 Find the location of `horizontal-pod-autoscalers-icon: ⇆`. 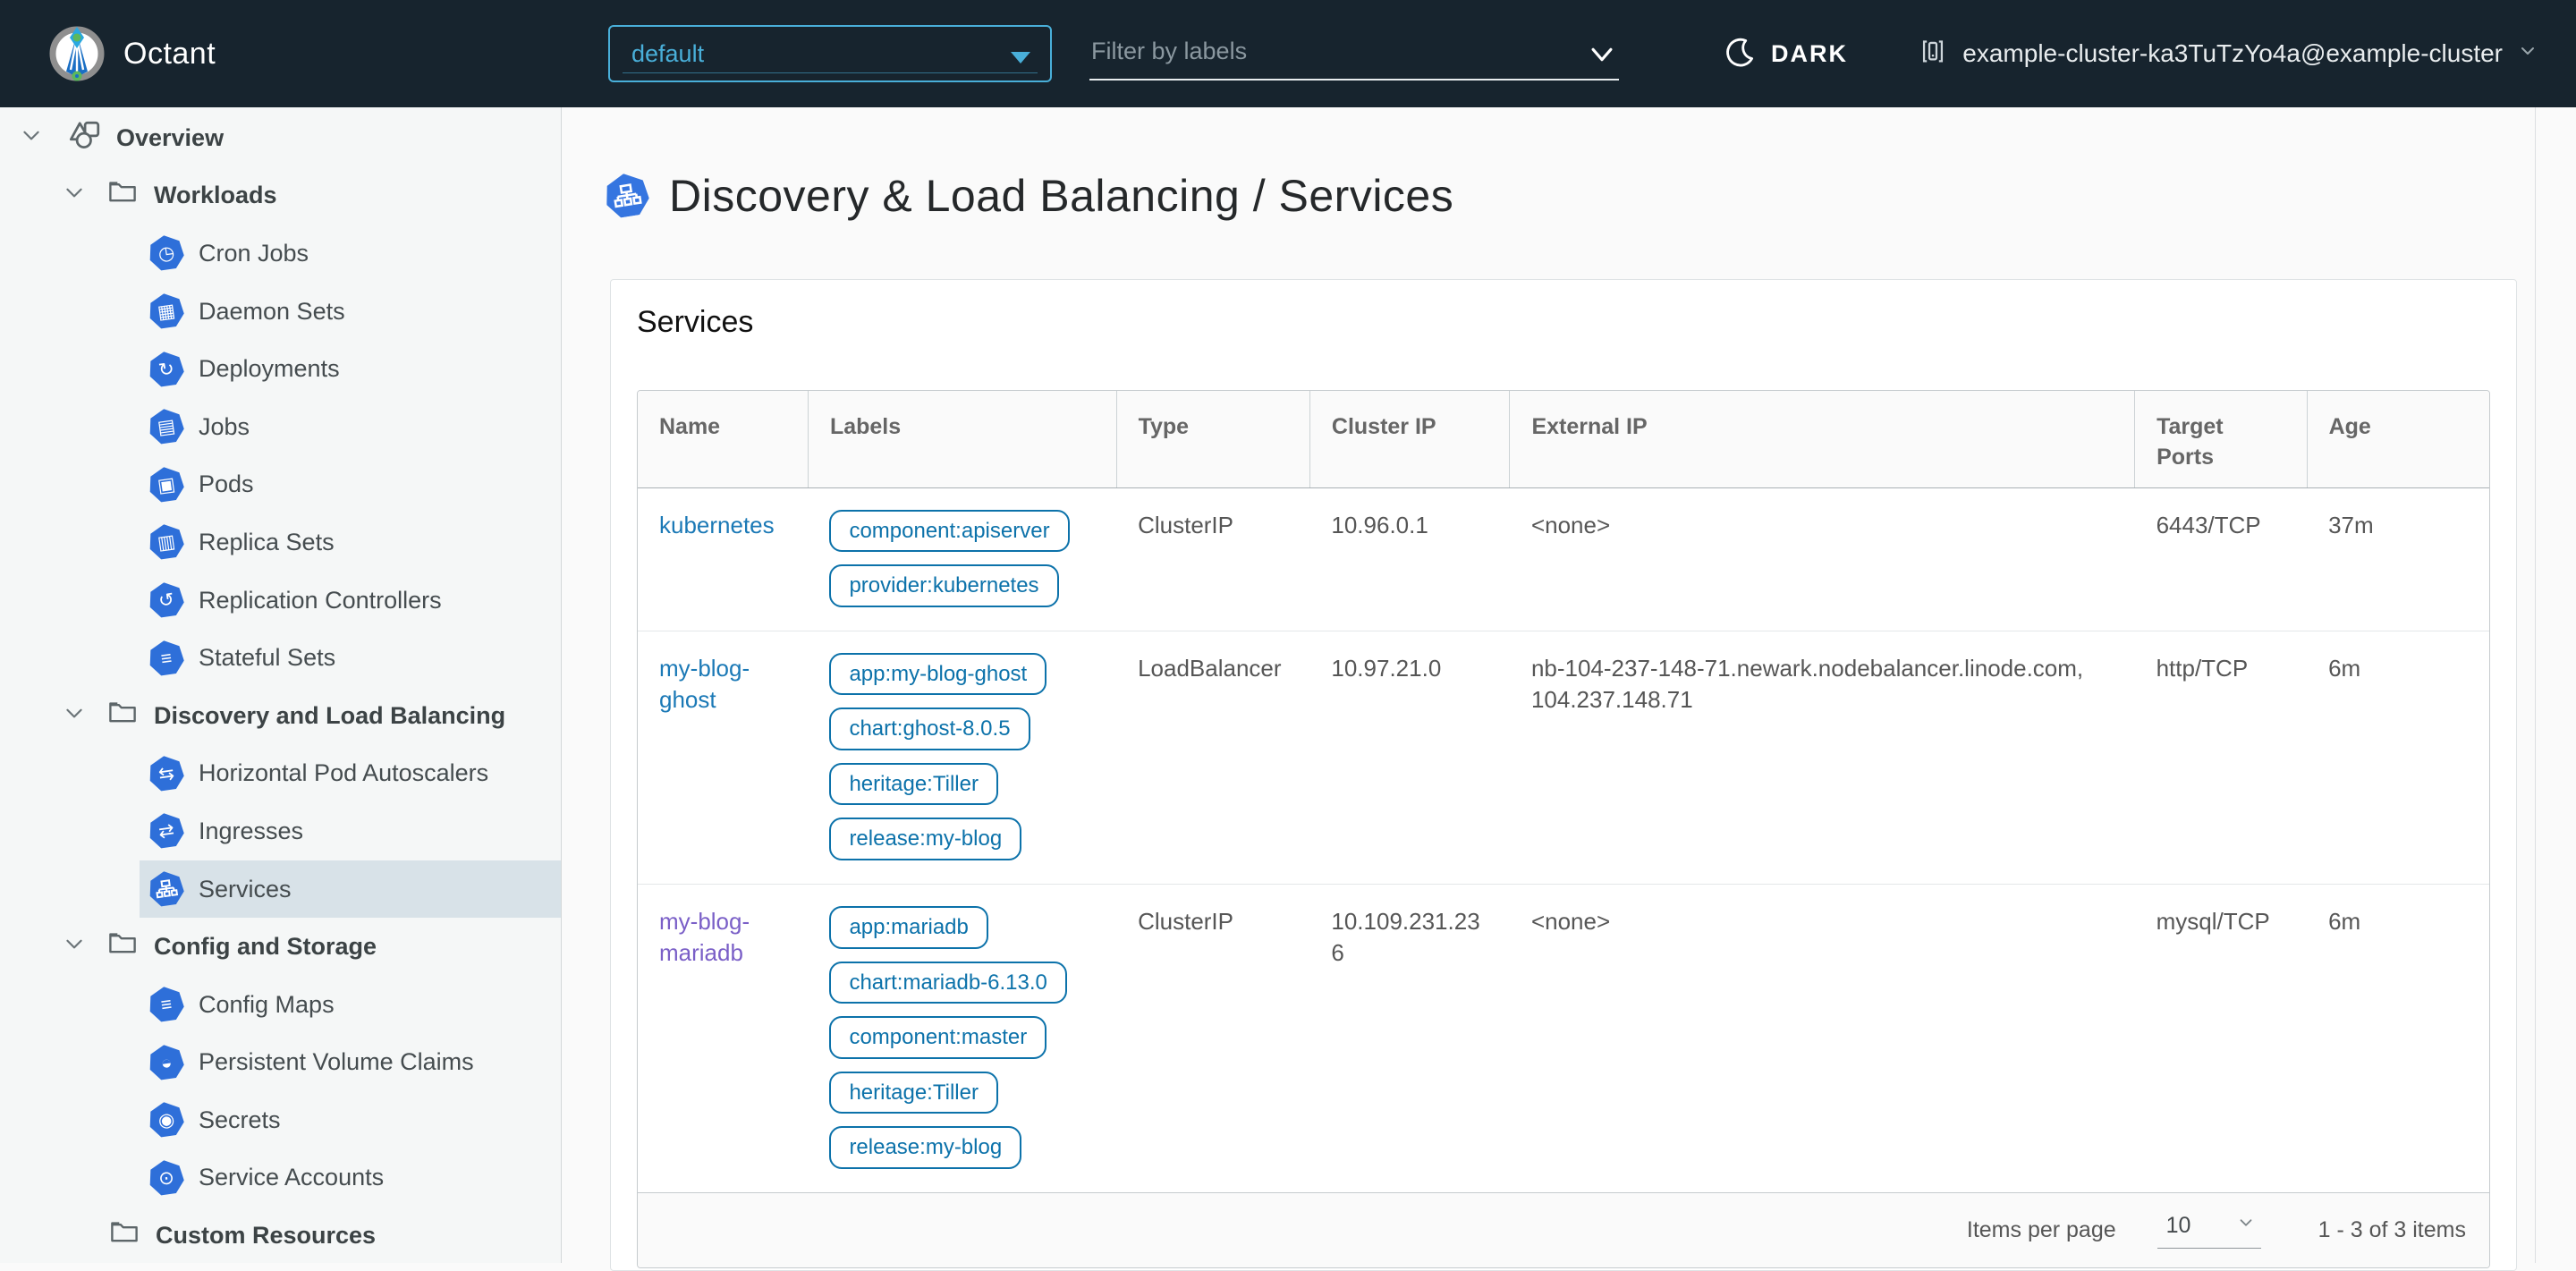

horizontal-pod-autoscalers-icon: ⇆ is located at coordinates (166, 773).